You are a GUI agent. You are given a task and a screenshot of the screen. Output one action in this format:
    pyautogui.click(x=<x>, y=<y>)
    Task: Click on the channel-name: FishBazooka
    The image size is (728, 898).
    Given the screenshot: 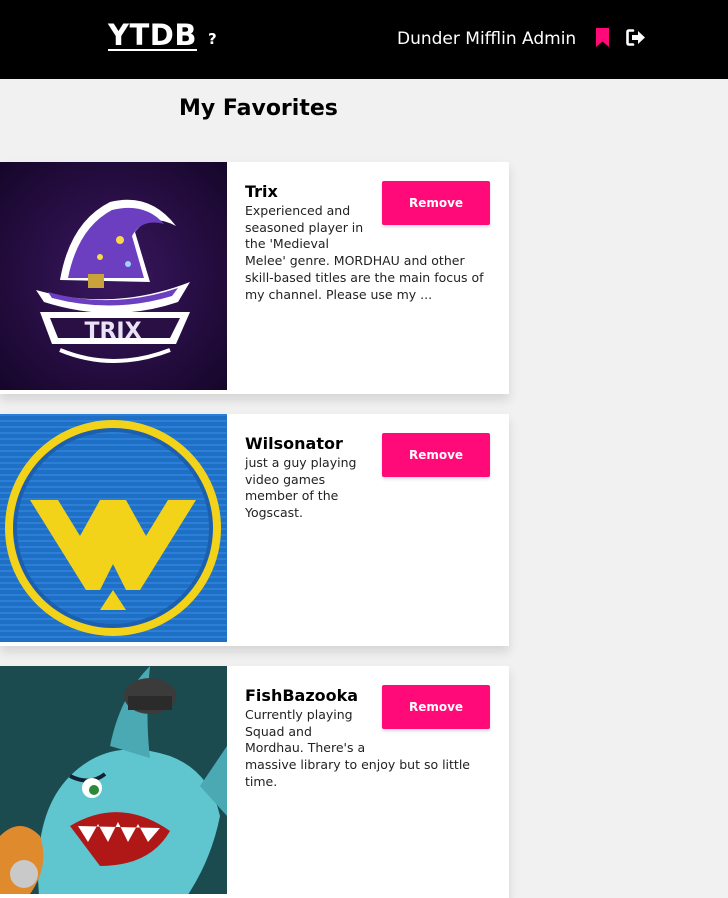 What is the action you would take?
    pyautogui.click(x=301, y=695)
    